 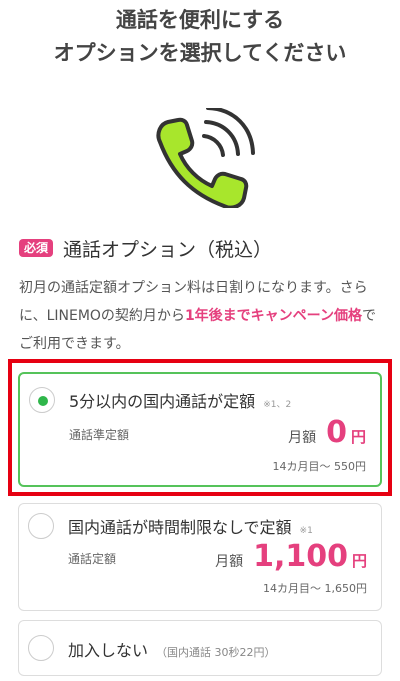 I want to click on phone-icon, so click(x=205, y=158).